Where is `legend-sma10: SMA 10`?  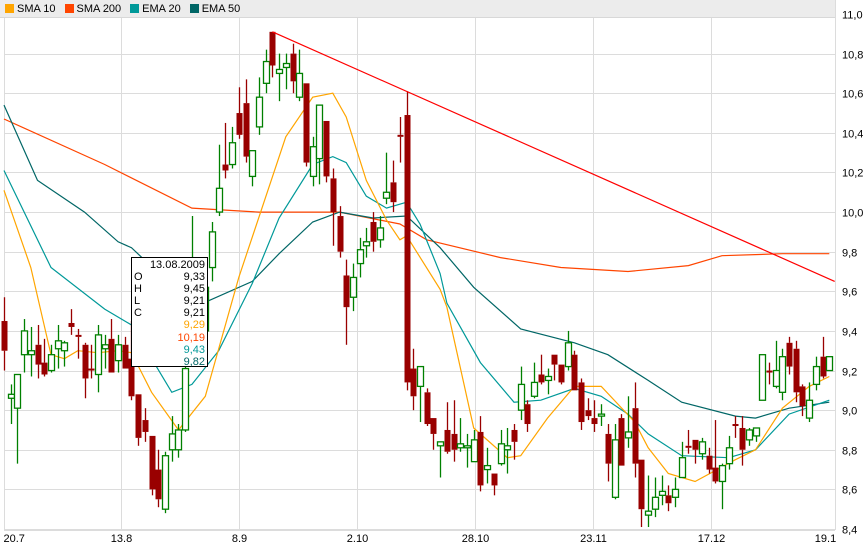 legend-sma10: SMA 10 is located at coordinates (30, 9).